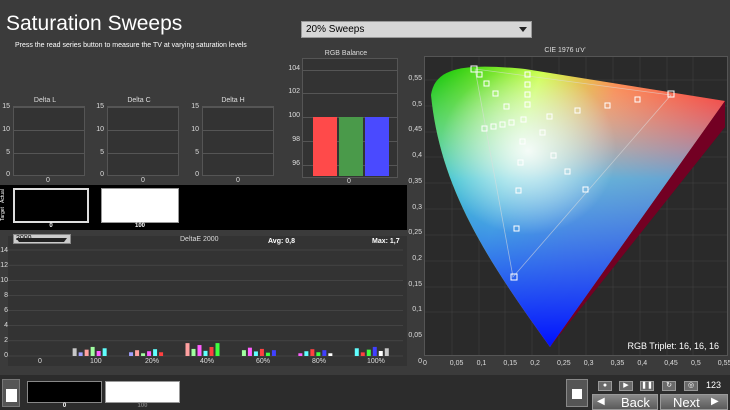 Image resolution: width=730 pixels, height=410 pixels. What do you see at coordinates (199, 239) in the screenshot?
I see `deltae-title: DeltaE 2000` at bounding box center [199, 239].